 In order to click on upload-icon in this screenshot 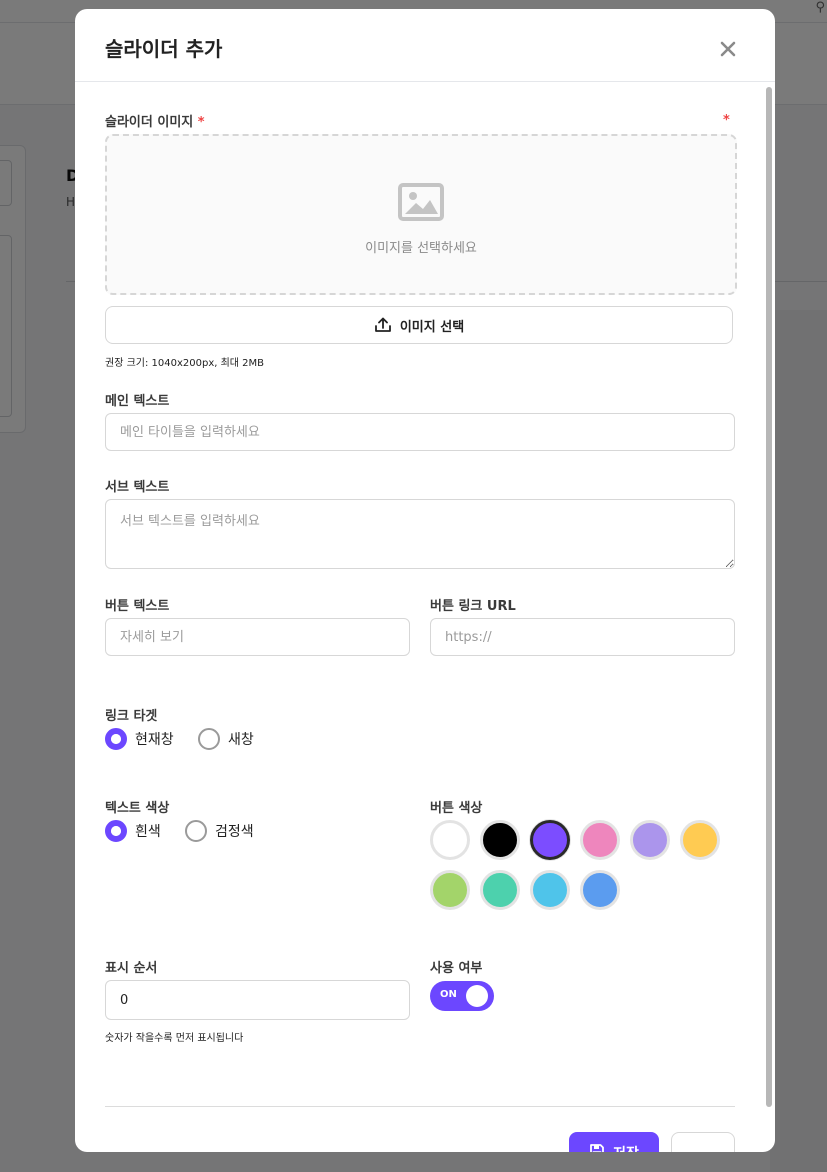, I will do `click(382, 324)`.